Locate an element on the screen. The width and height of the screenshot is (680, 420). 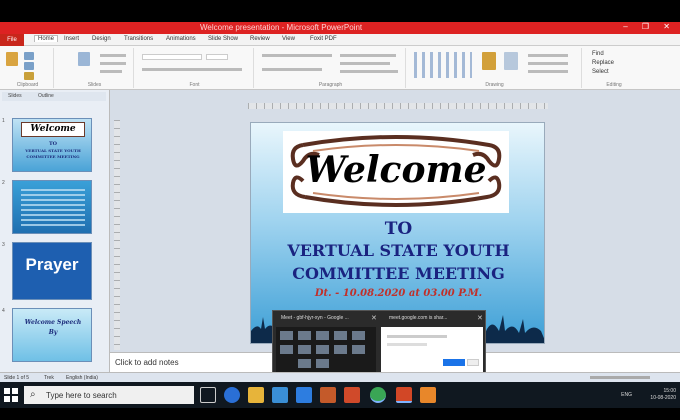
shape-fill is located at coordinates (548, 55).